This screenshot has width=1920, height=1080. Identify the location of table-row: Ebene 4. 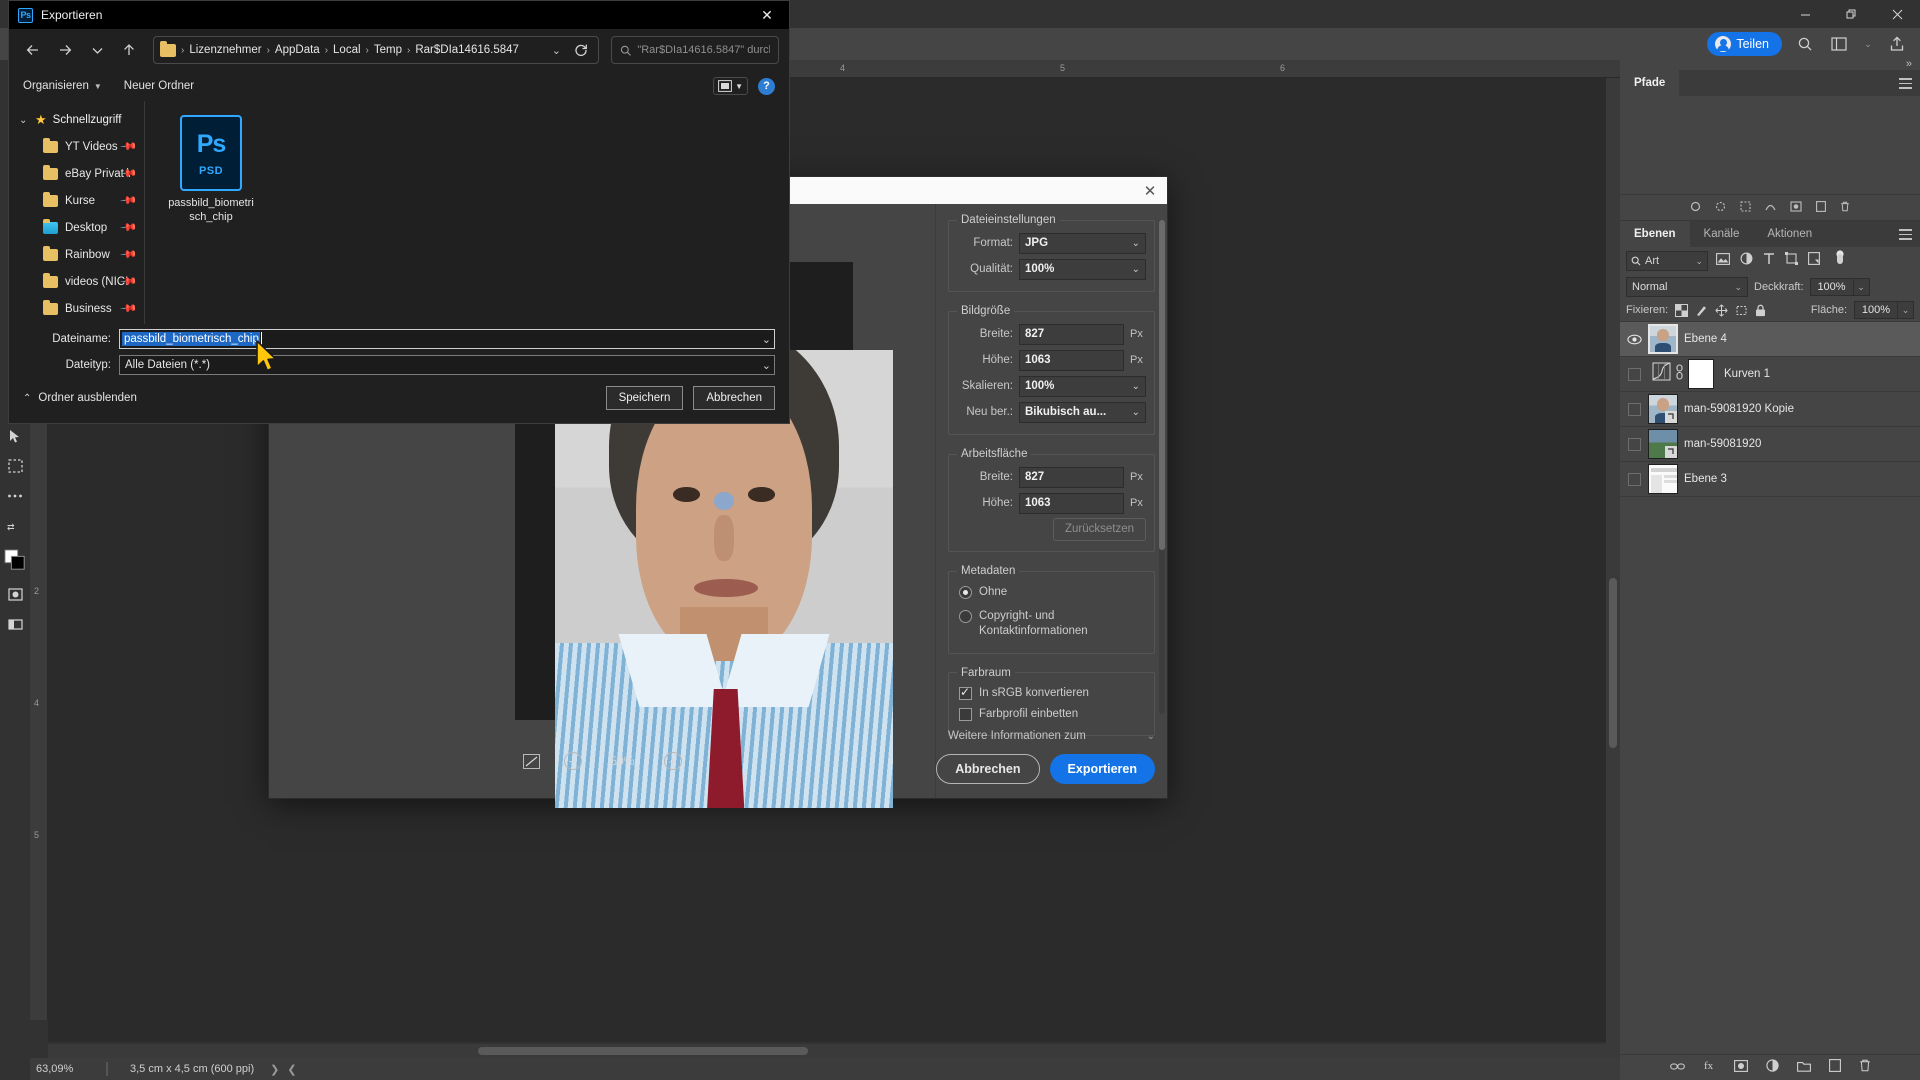
(1770, 339).